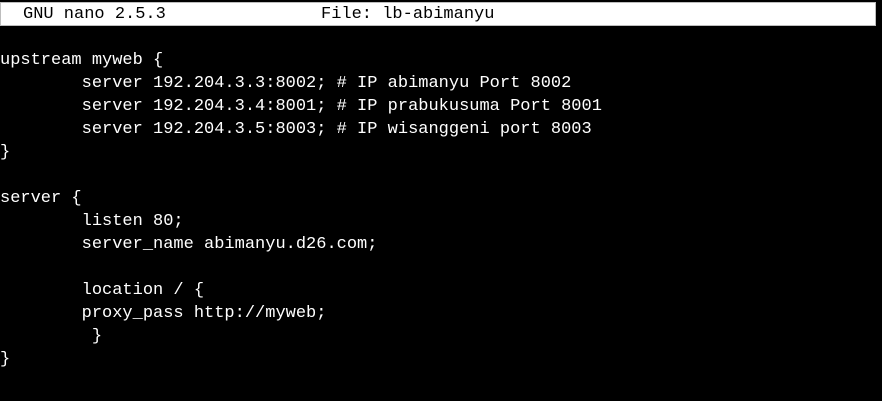  I want to click on nano-title-bar: GNU nano 2.5.3 File: lb-abimanyu, so click(438, 14).